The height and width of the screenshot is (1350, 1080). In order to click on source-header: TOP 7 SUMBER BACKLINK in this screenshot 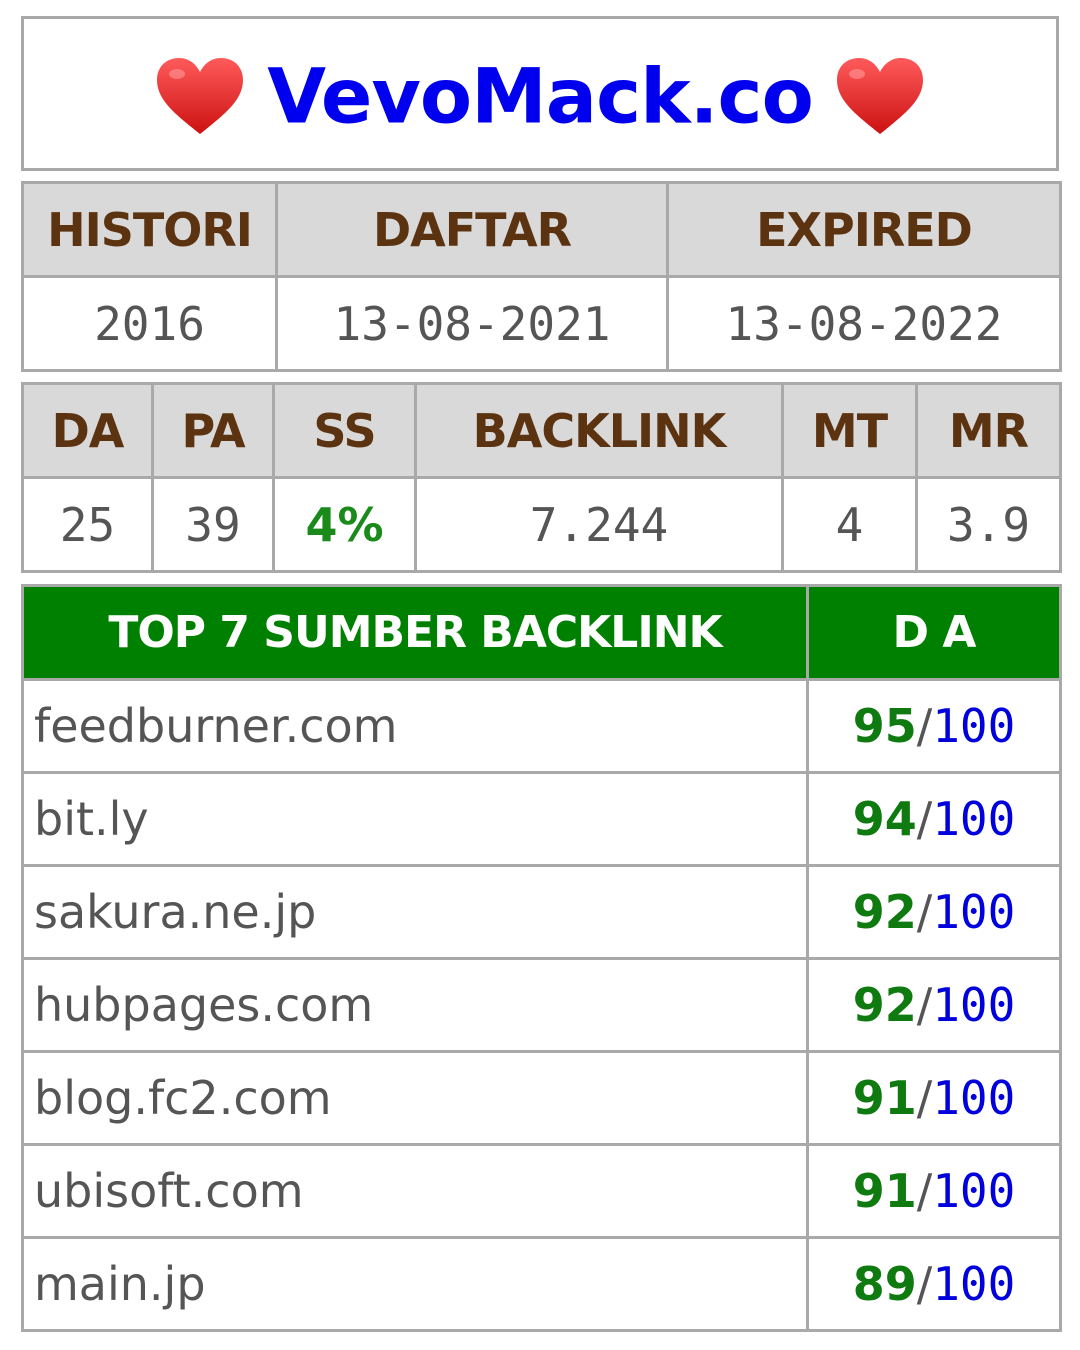, I will do `click(415, 632)`.